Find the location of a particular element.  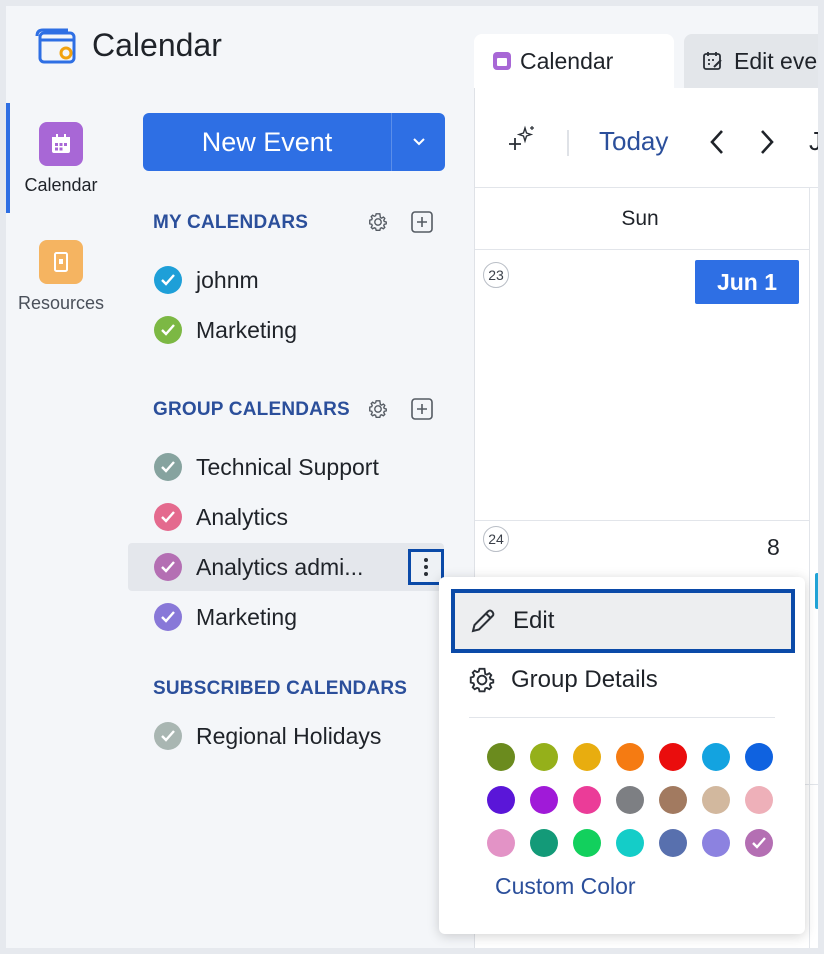

calendar-tab-icon is located at coordinates (502, 61).